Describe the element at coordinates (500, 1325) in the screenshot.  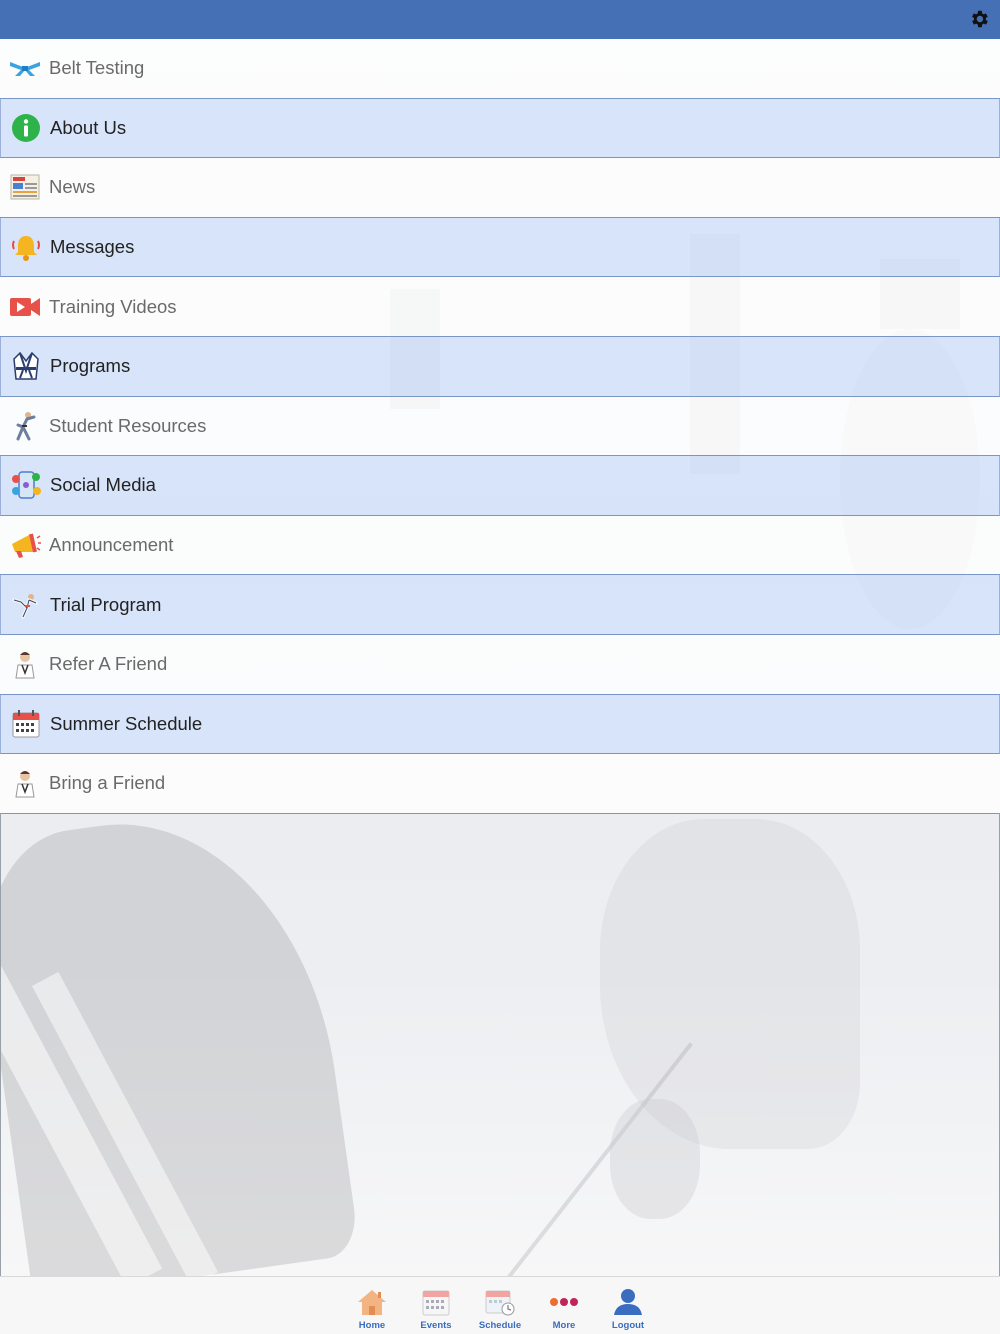
I see `tab-label: Schedule` at that location.